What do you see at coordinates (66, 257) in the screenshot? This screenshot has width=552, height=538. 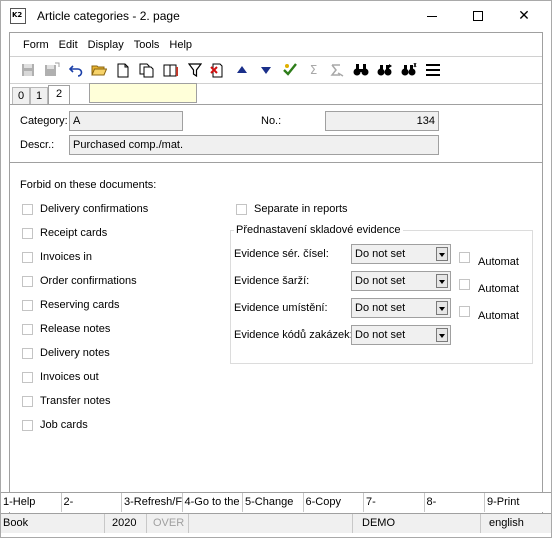 I see `checkbox-label: Invoices in` at bounding box center [66, 257].